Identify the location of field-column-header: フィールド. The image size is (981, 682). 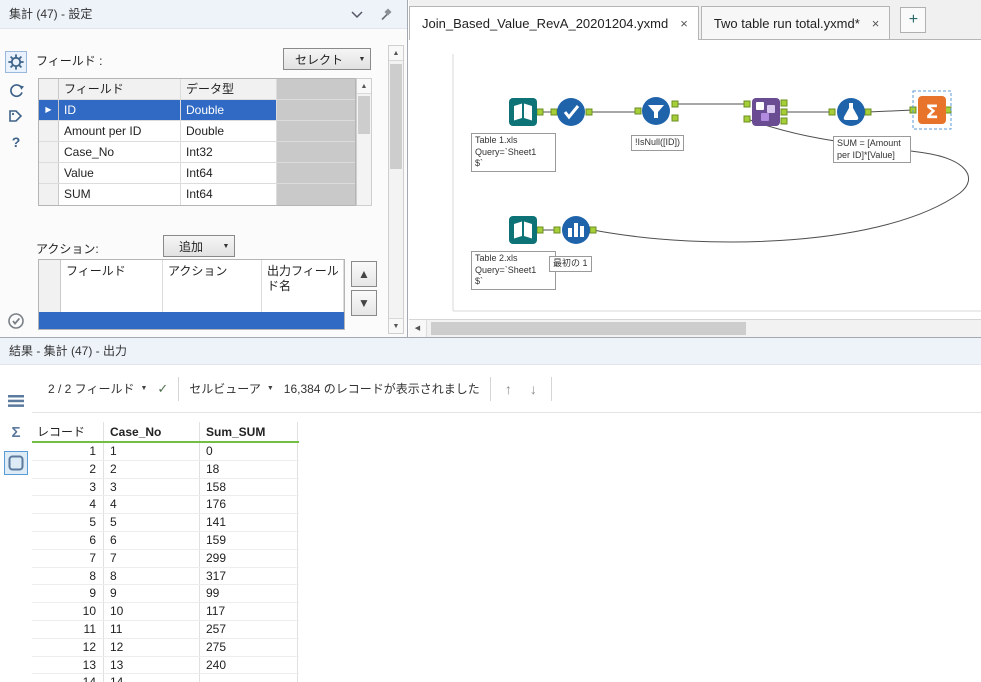
(120, 89).